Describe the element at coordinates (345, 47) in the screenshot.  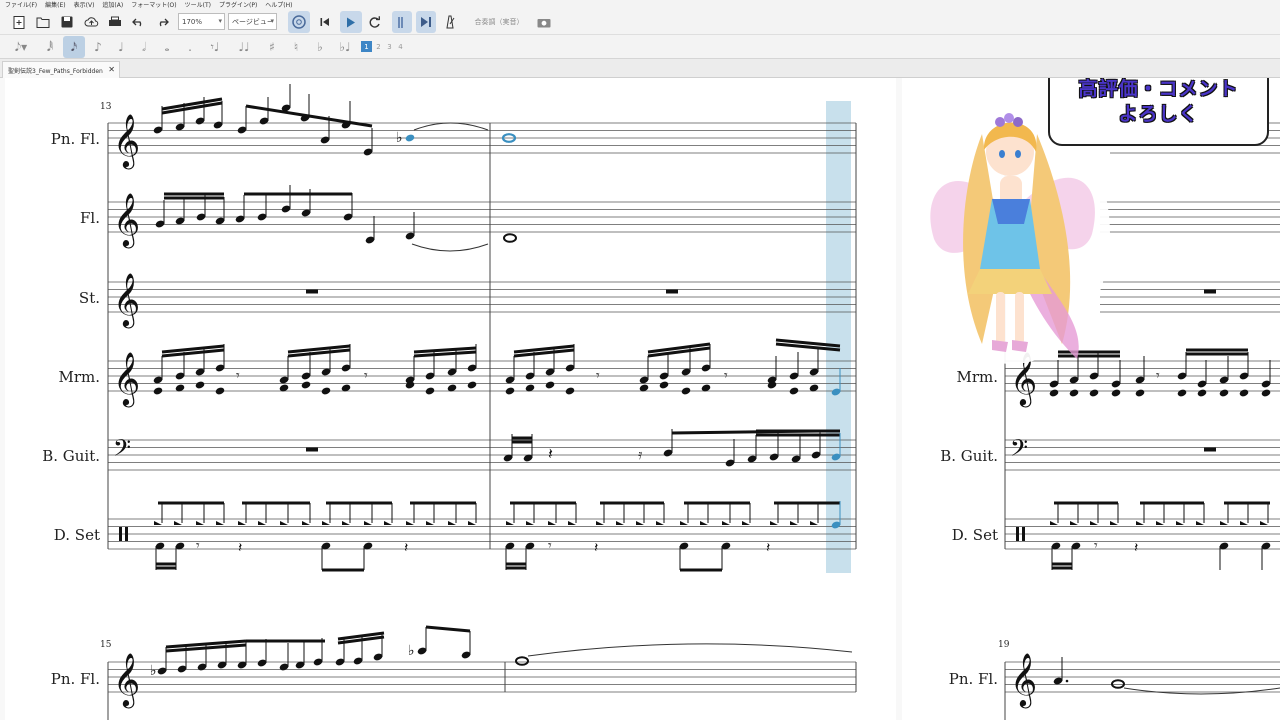
I see `flip-direction-icon: ♭♩` at that location.